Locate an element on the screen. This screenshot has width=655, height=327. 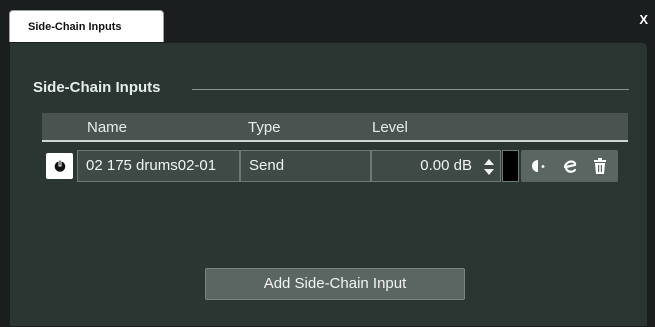
row-actions is located at coordinates (569, 166).